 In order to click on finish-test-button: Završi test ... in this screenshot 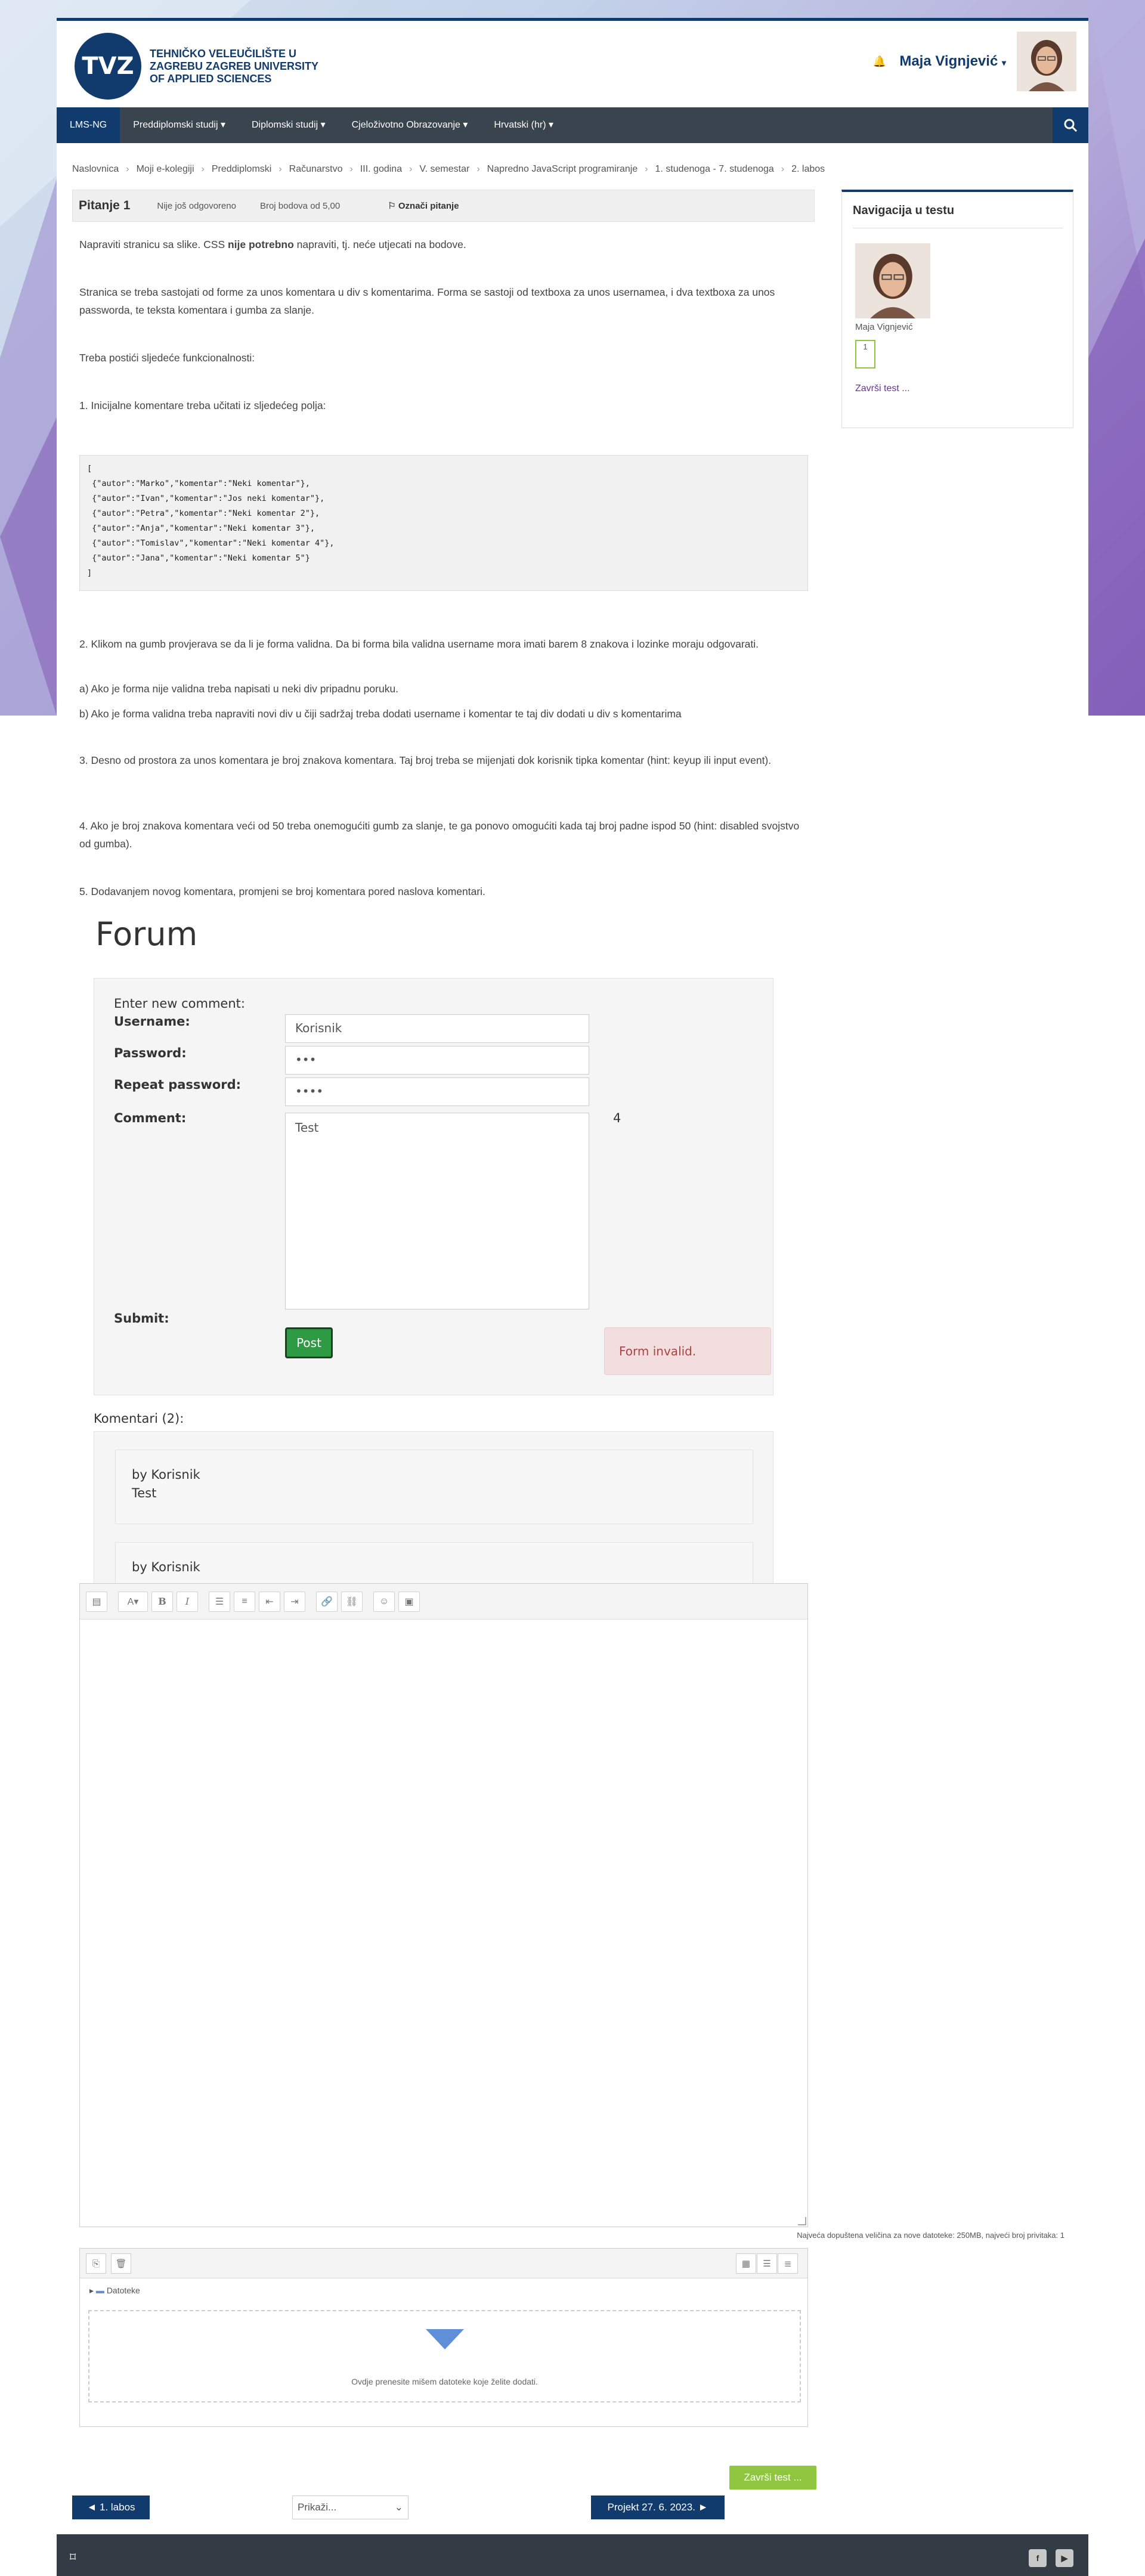, I will do `click(772, 2478)`.